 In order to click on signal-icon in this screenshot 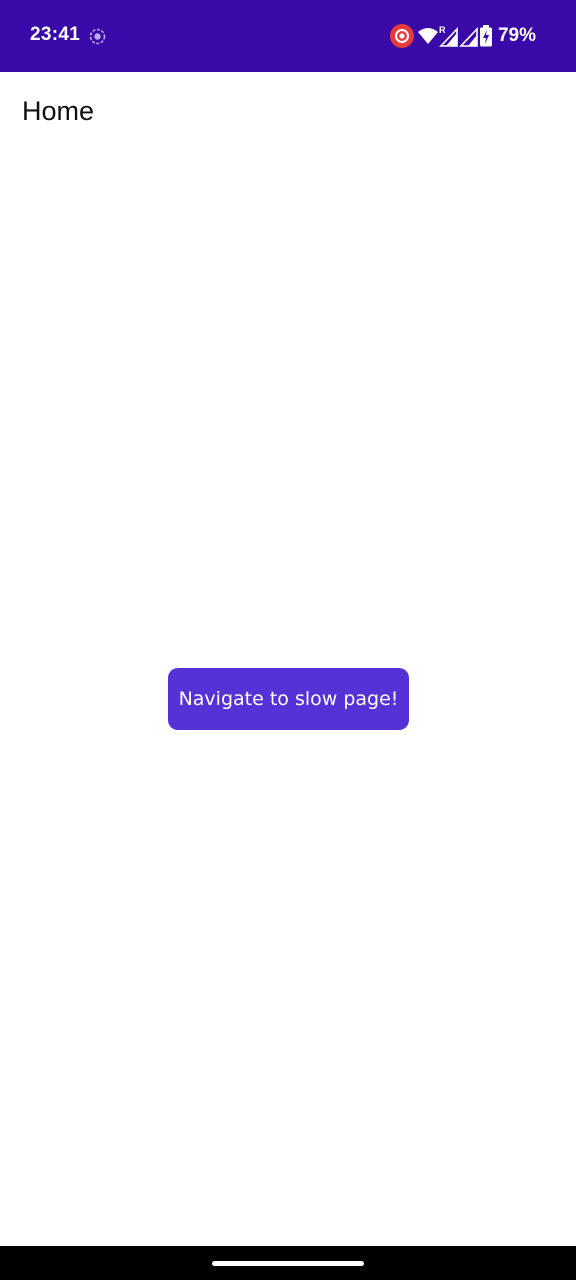, I will do `click(469, 36)`.